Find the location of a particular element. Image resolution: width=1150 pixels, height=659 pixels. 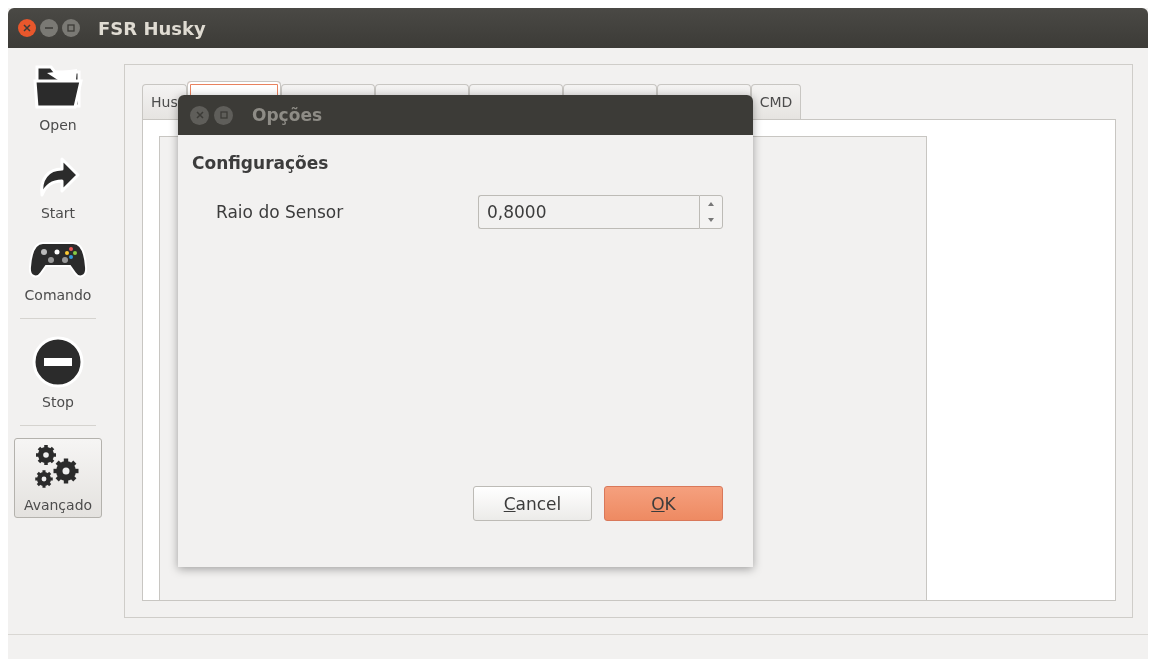

toolbar-button: Stop is located at coordinates (58, 373).